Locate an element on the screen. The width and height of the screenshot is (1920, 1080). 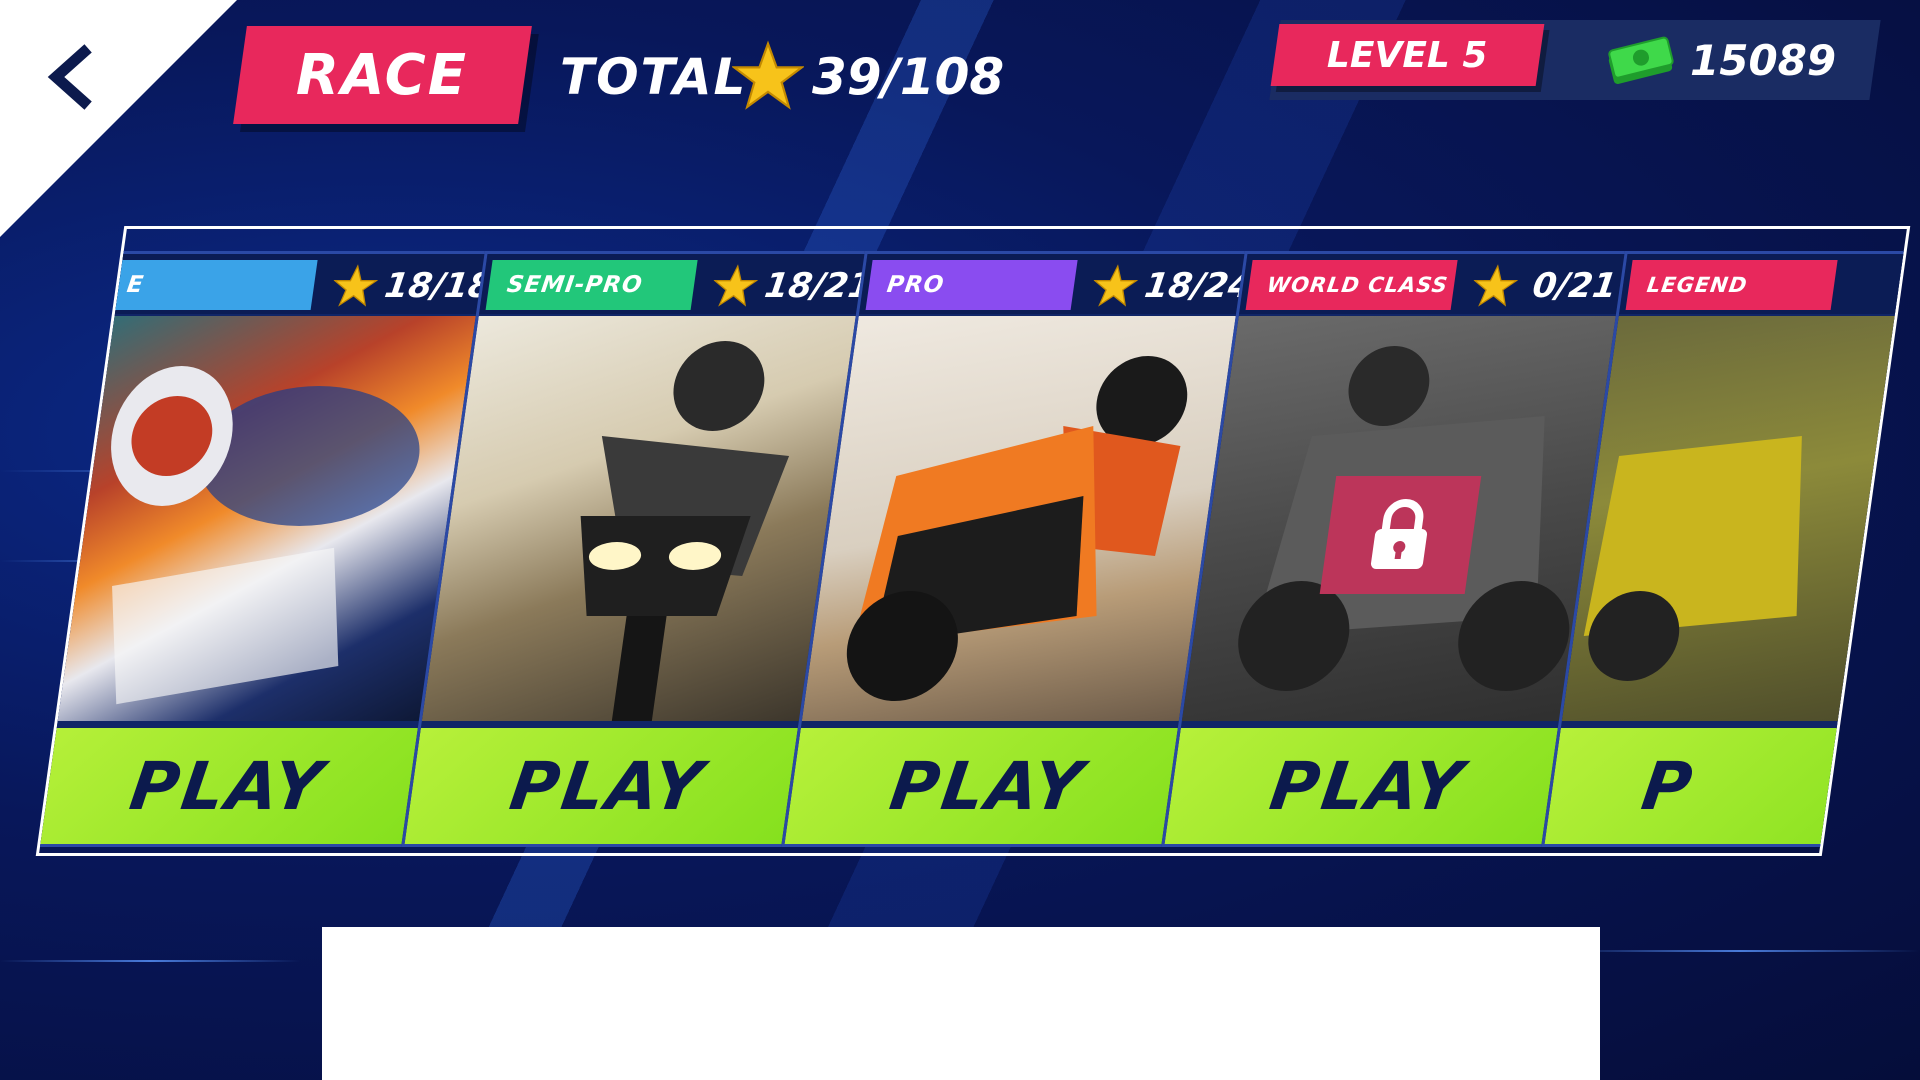
lock-badge is located at coordinates (1400, 535).